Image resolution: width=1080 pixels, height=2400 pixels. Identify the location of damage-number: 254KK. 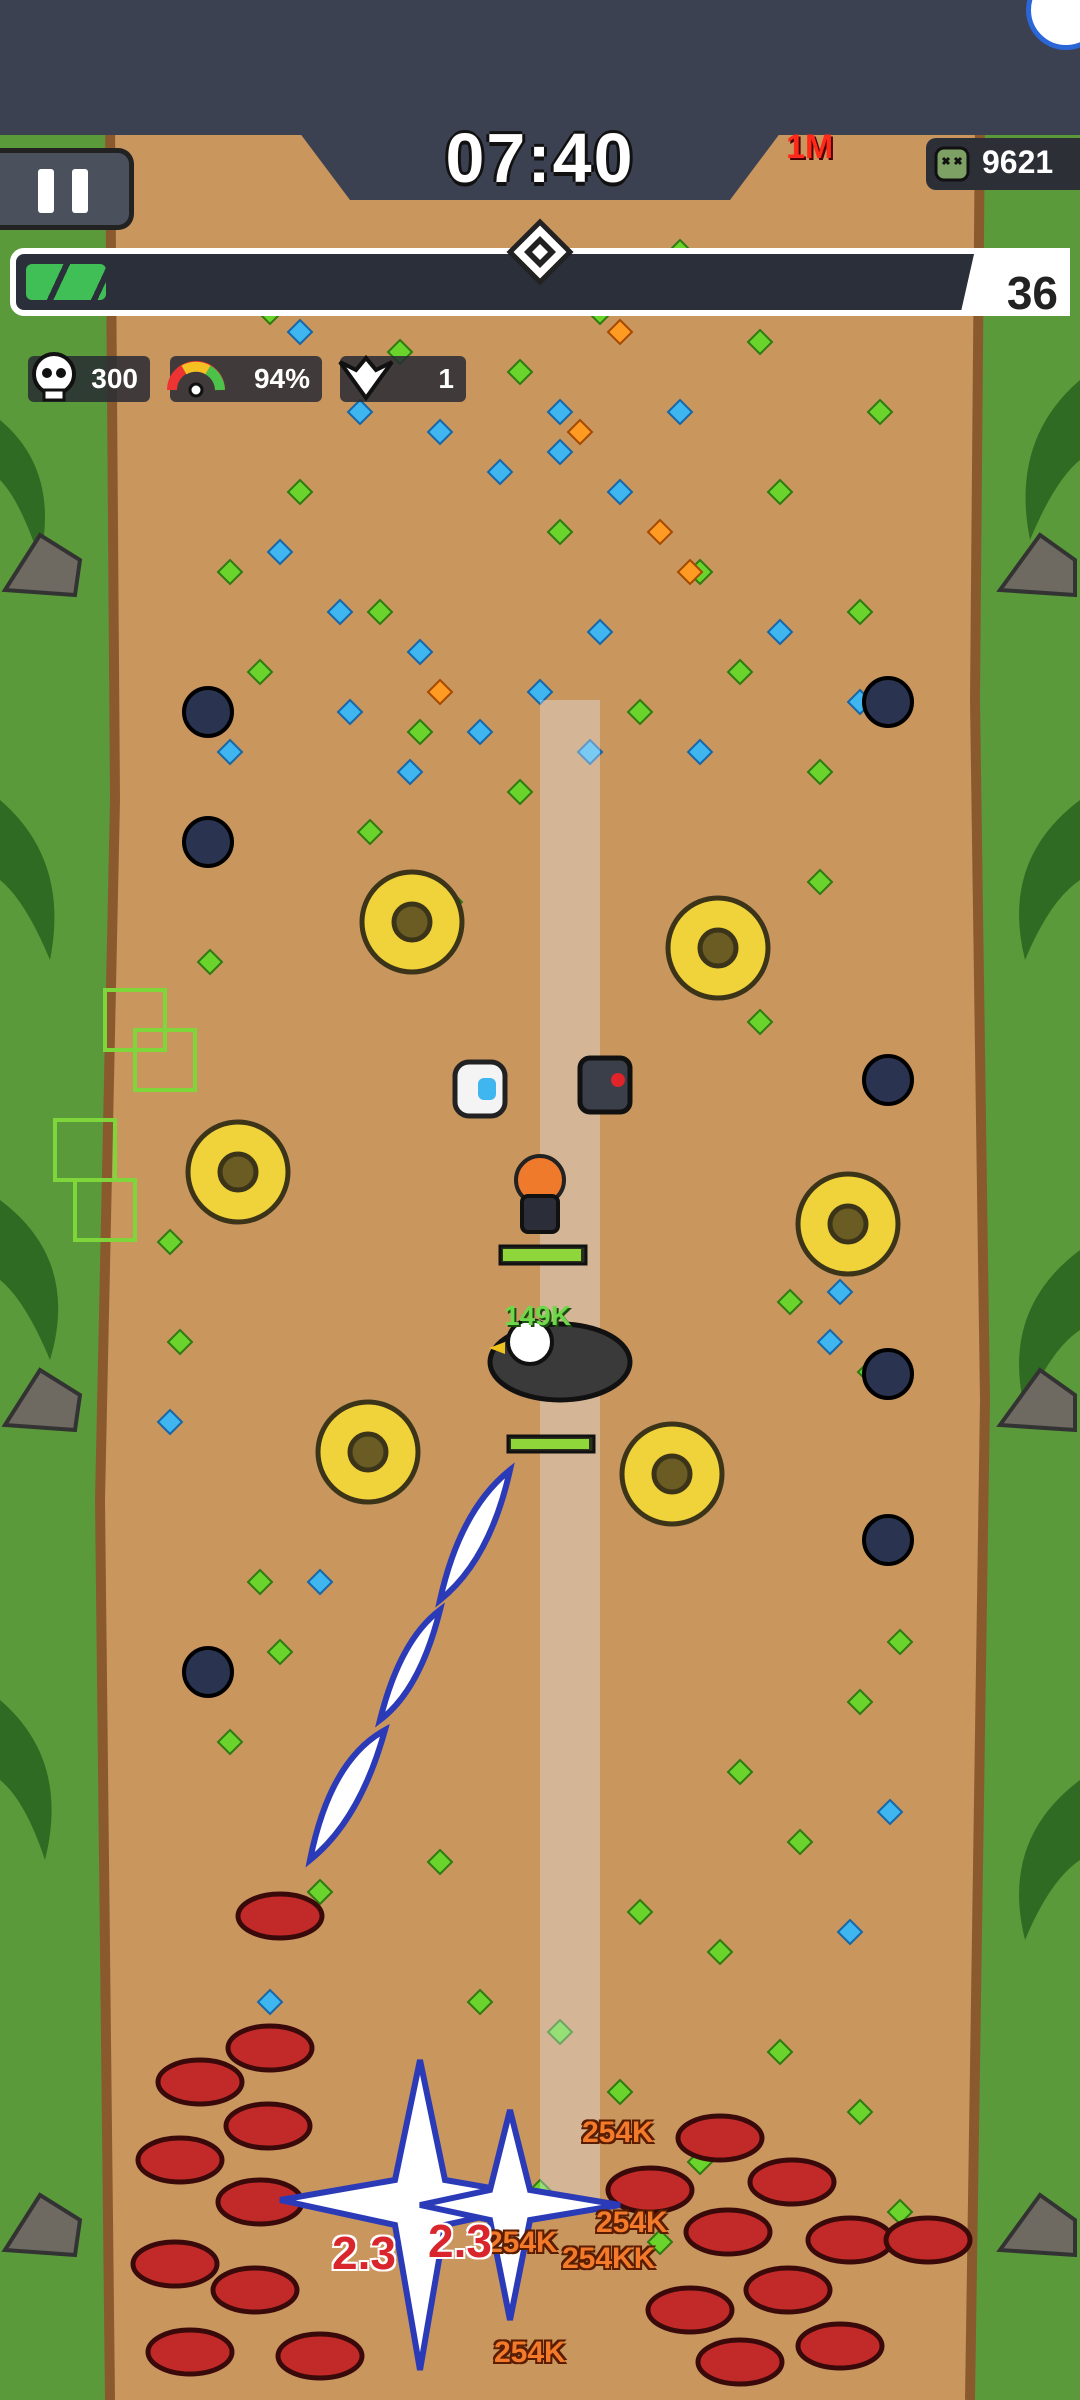
(609, 2258).